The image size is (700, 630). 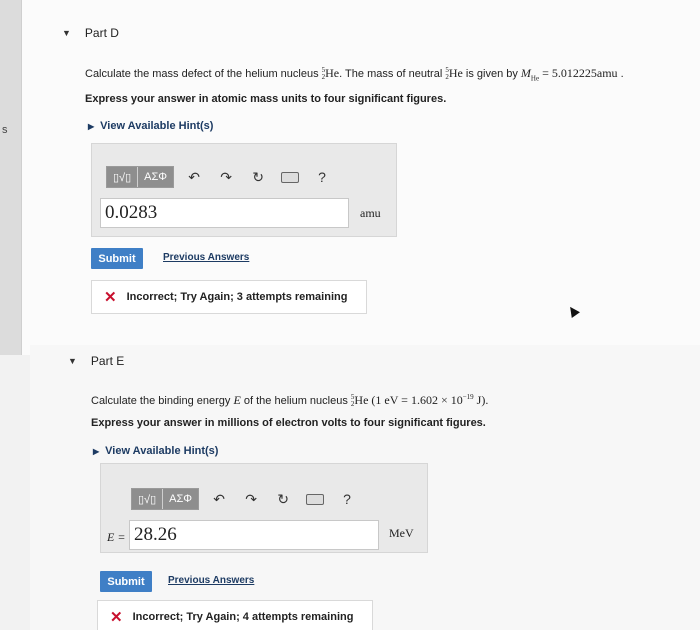 What do you see at coordinates (116, 537) in the screenshot?
I see `part-e-variable-label: E =` at bounding box center [116, 537].